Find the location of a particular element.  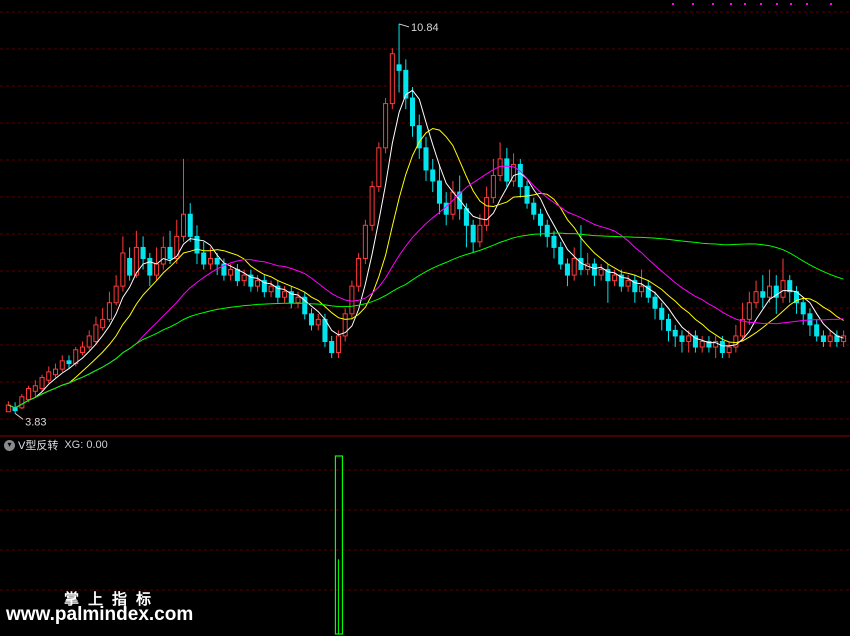

top-markers is located at coordinates (752, 4).